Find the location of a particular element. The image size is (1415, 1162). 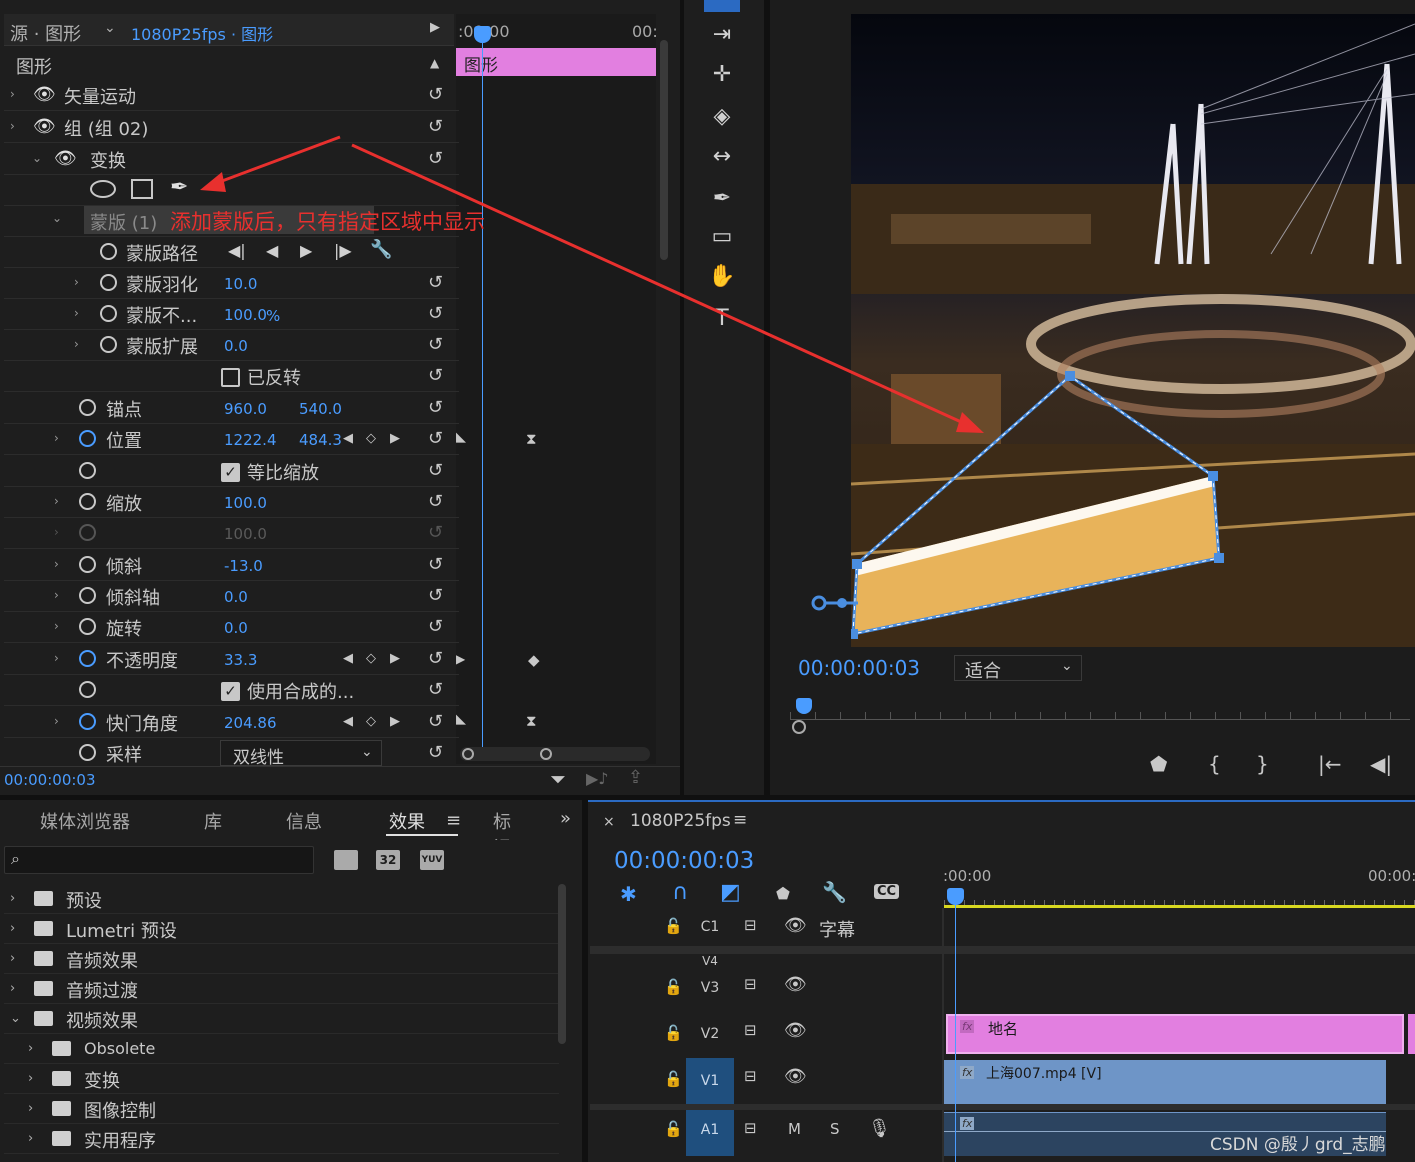

program-mini-ruler is located at coordinates (1100, 710).